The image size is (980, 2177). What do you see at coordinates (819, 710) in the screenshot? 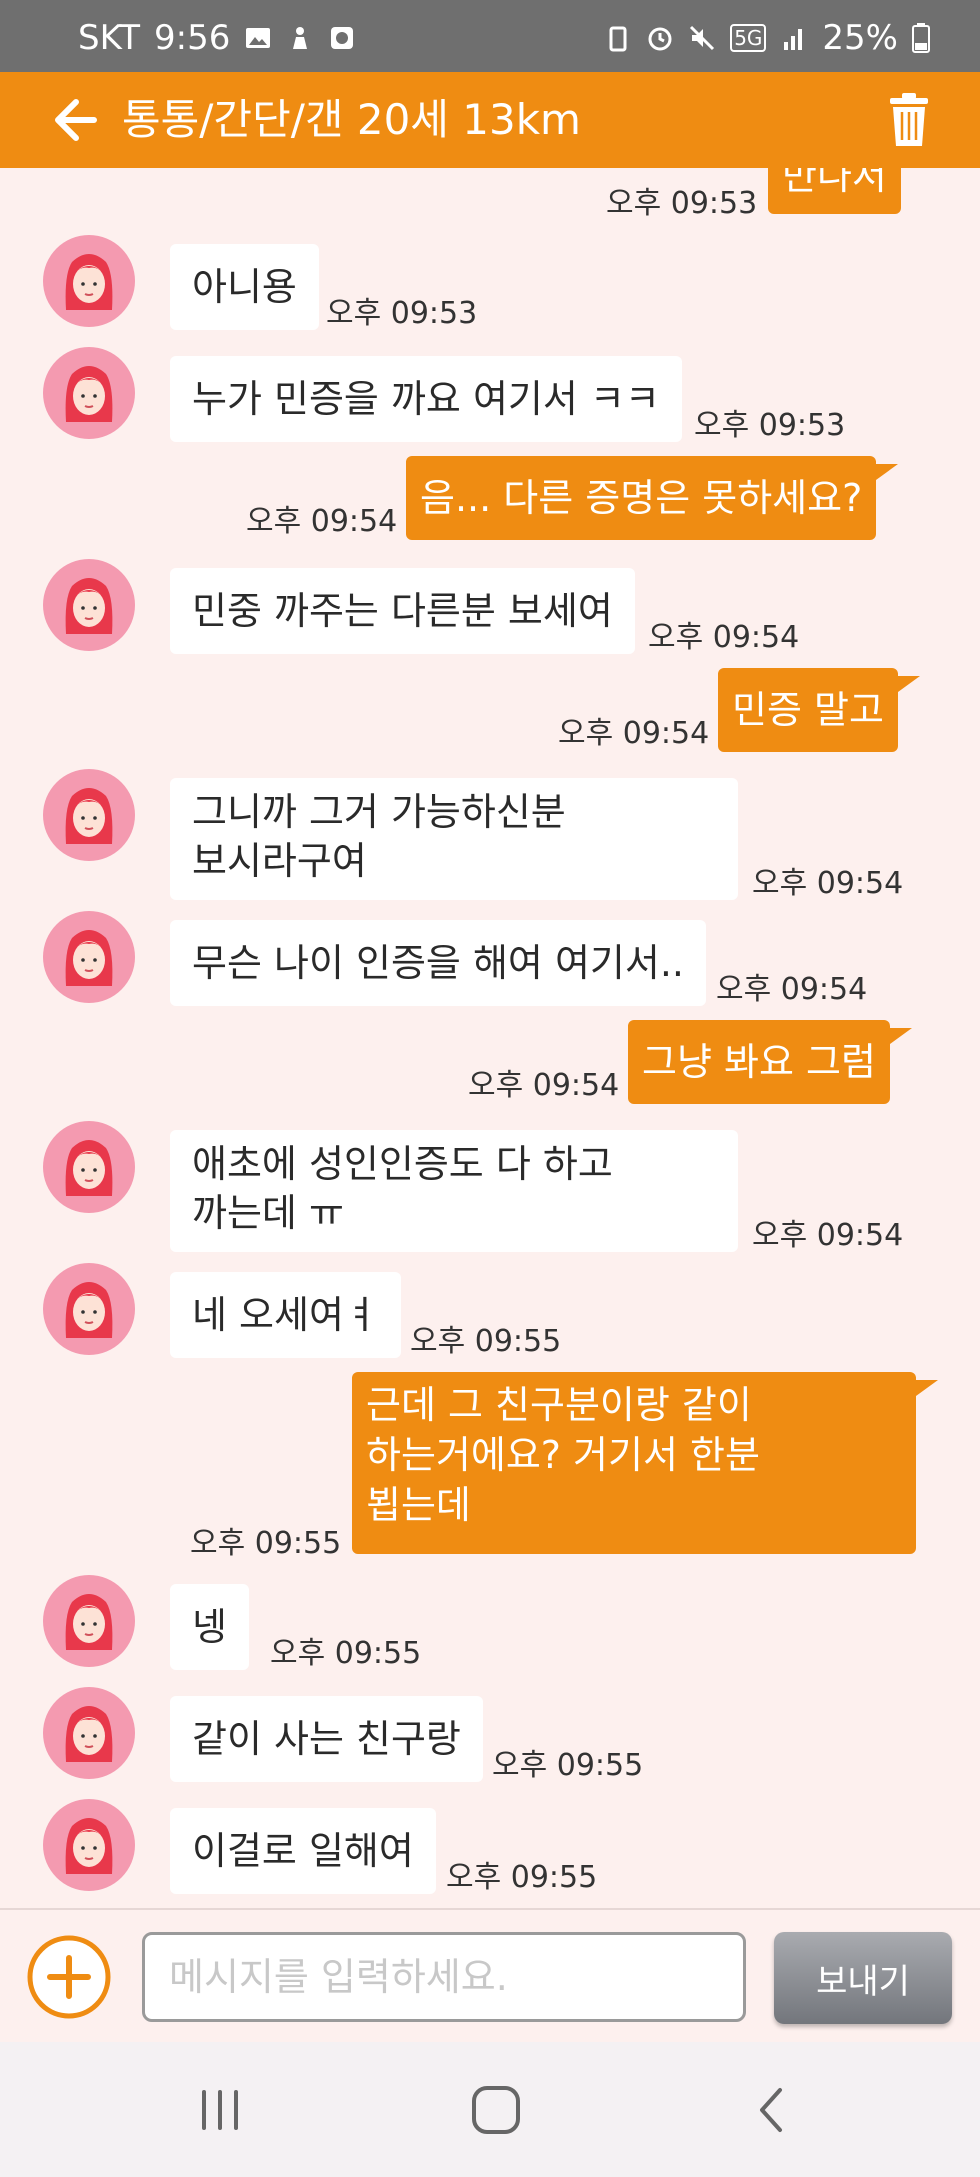
I see `message-bubble-outgoing: 민증 말고` at bounding box center [819, 710].